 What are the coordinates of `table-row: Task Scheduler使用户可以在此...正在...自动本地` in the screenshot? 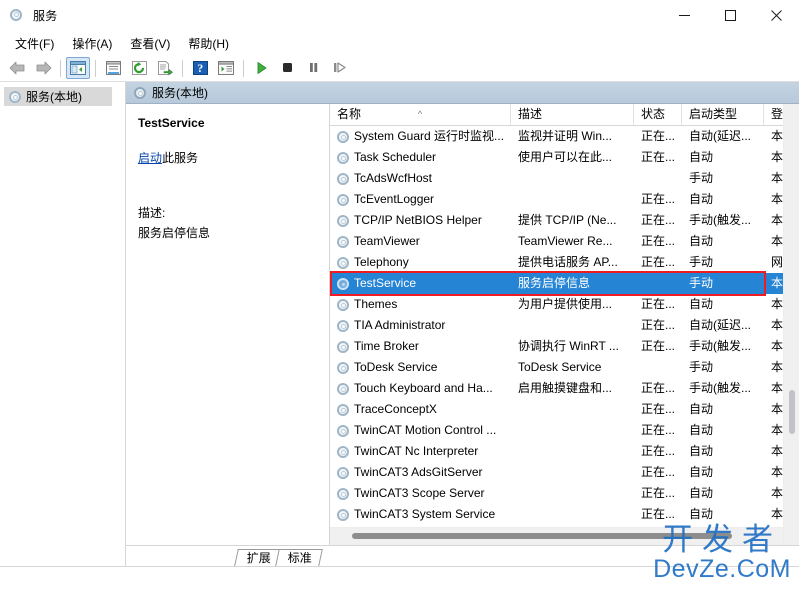 It's located at (564, 157).